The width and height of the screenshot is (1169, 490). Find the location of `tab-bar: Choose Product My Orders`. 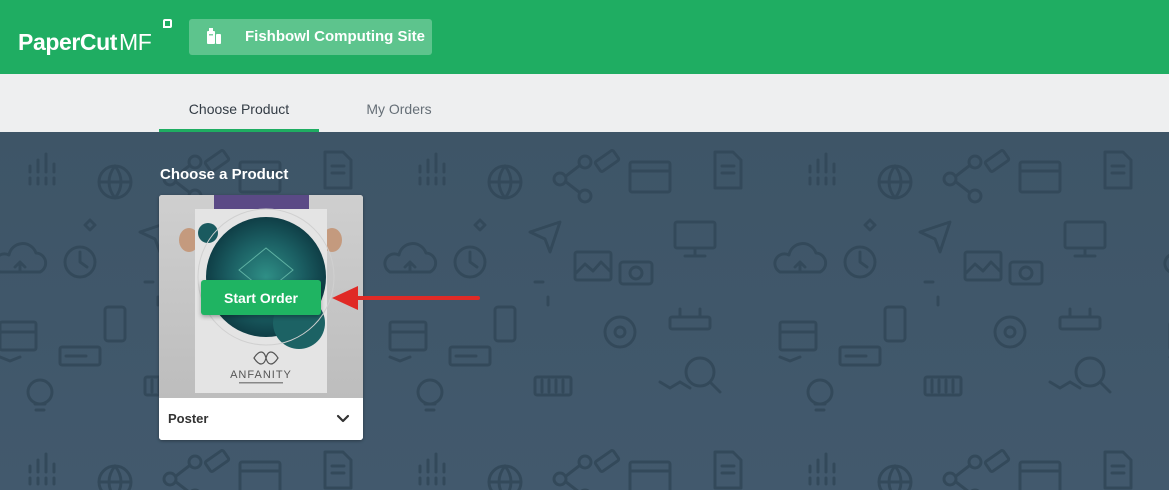

tab-bar: Choose Product My Orders is located at coordinates (584, 103).